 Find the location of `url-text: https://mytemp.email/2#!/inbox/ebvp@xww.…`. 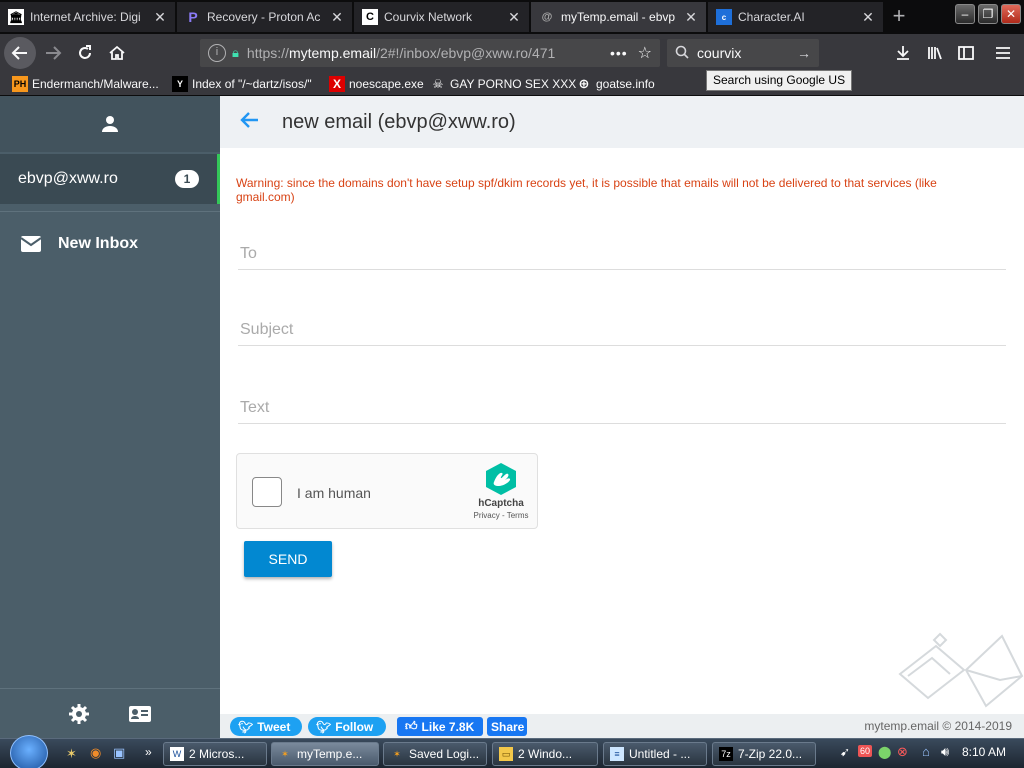

url-text: https://mytemp.email/2#!/inbox/ebvp@xww.… is located at coordinates (424, 53).